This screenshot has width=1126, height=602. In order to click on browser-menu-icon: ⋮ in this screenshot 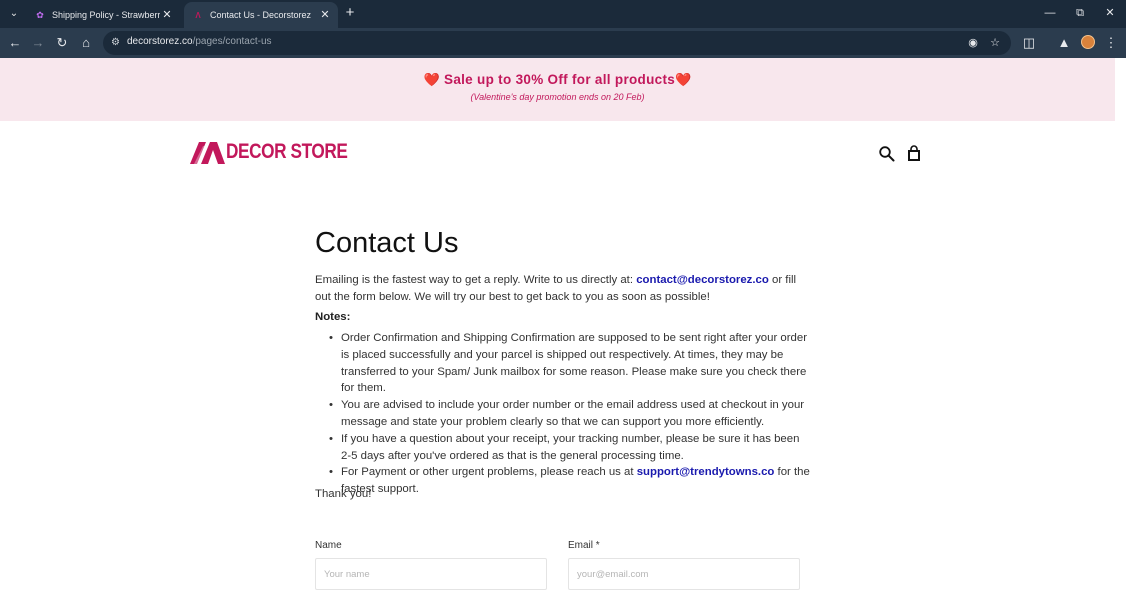, I will do `click(1111, 43)`.